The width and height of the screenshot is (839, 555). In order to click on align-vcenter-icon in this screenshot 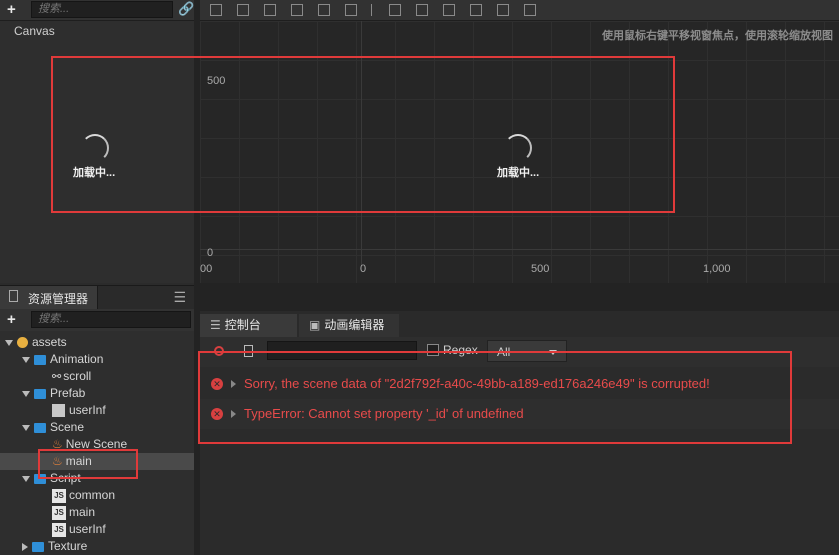, I will do `click(243, 10)`.